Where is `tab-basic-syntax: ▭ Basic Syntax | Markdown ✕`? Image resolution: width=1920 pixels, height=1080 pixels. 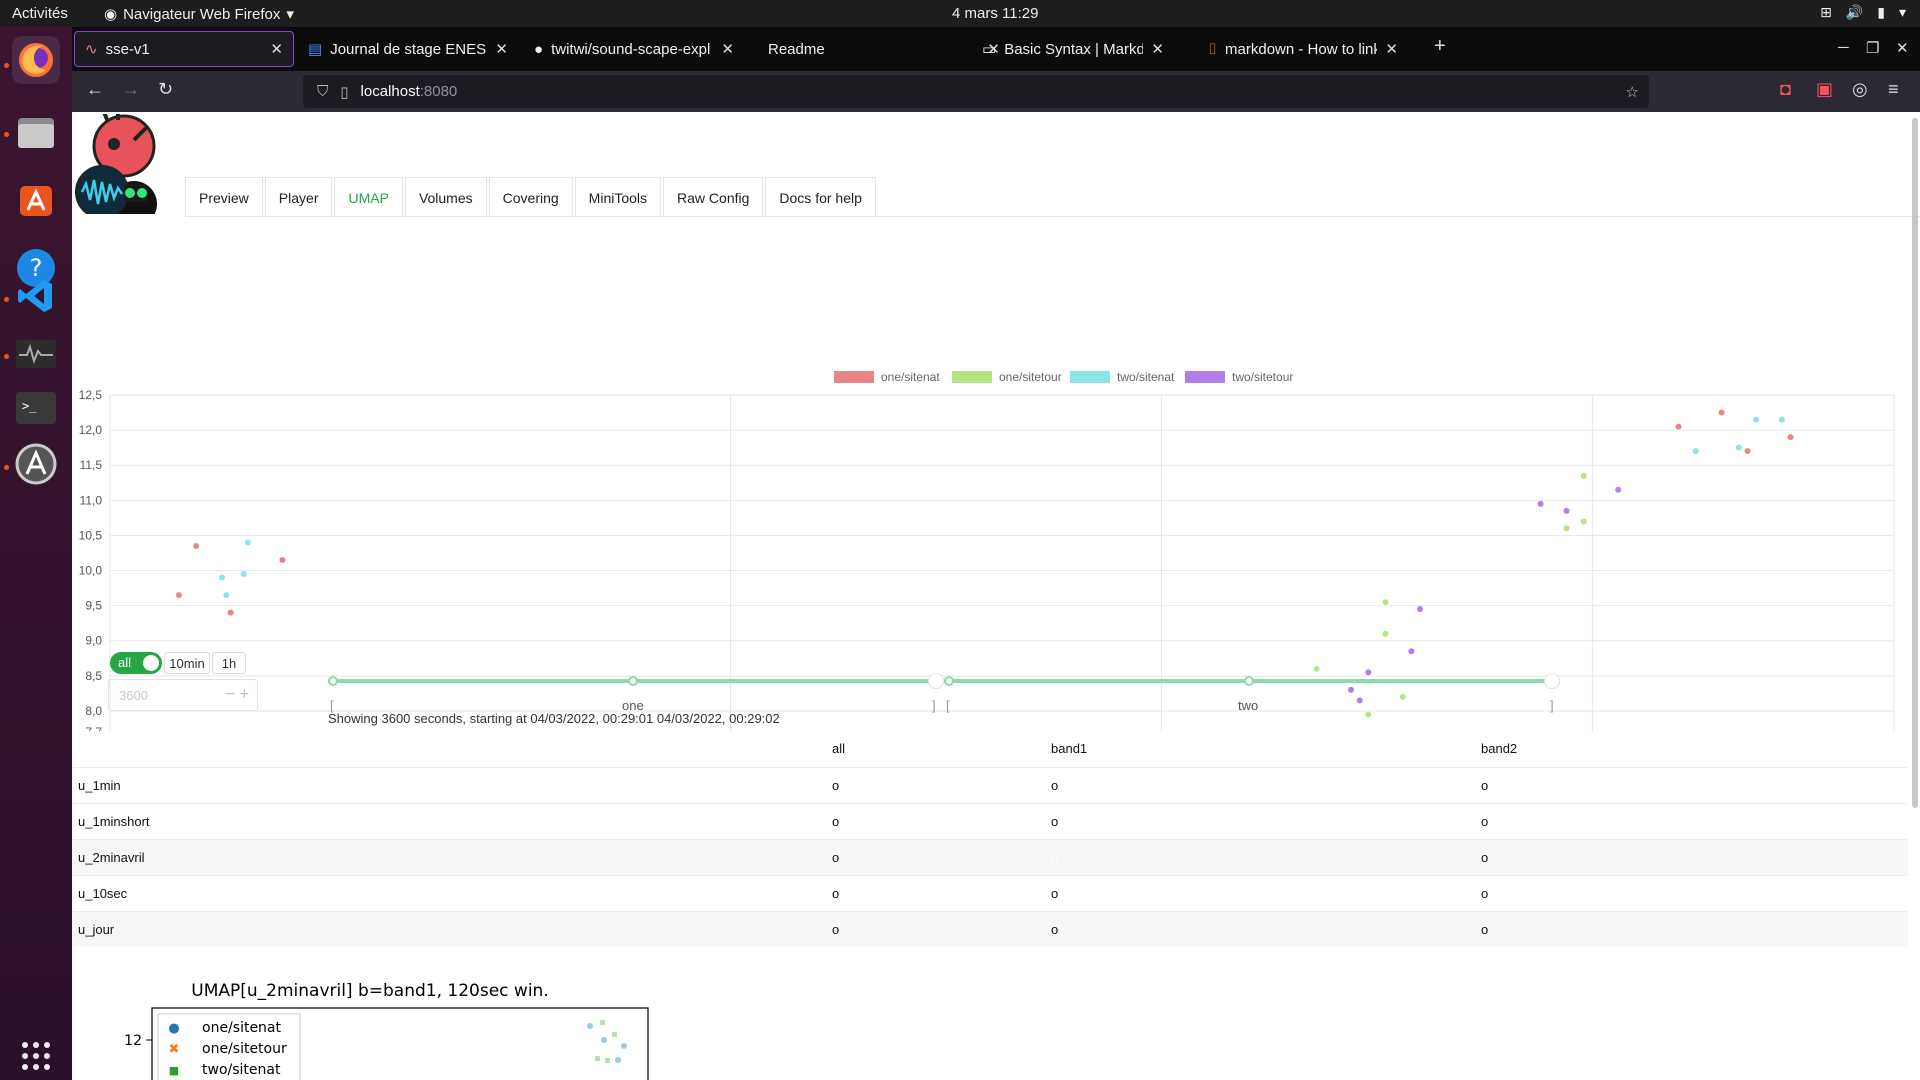
tab-basic-syntax: ▭ Basic Syntax | Markdown ✕ is located at coordinates (1073, 49).